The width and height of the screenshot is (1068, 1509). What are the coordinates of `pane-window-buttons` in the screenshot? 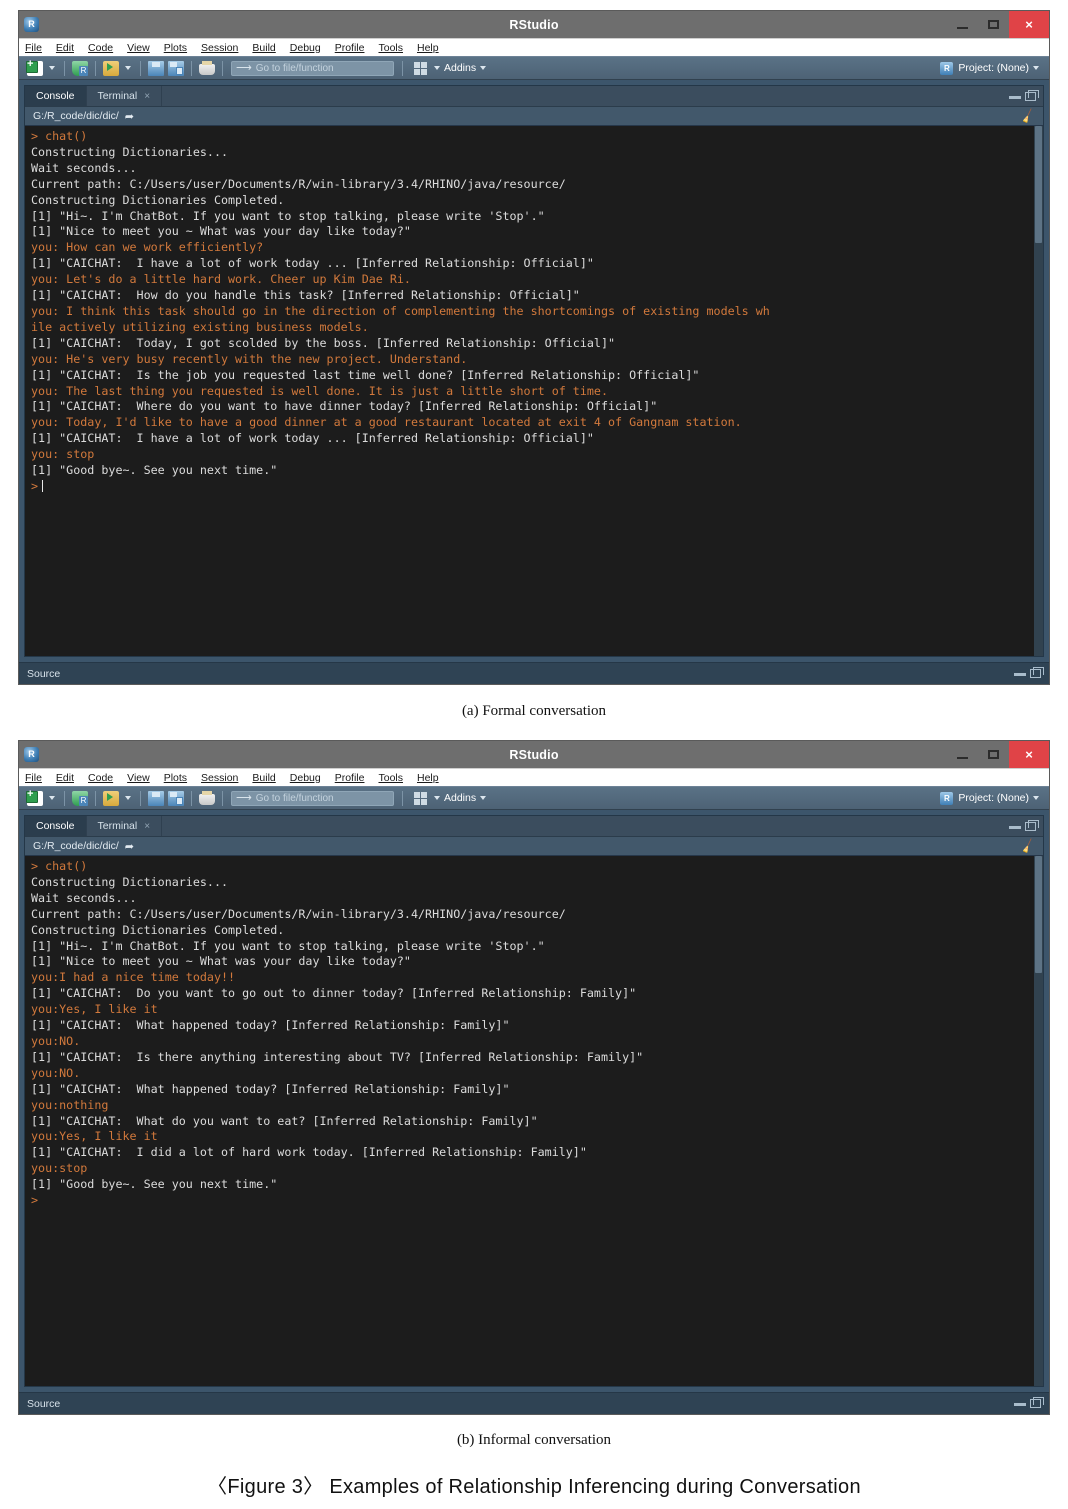 It's located at (1026, 96).